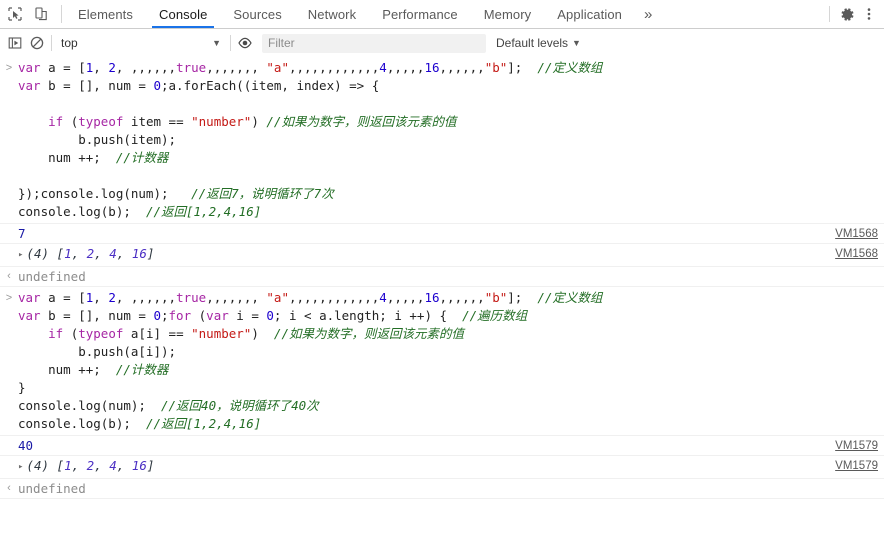  Describe the element at coordinates (9, 298) in the screenshot. I see `input-prompt-icon: >` at that location.